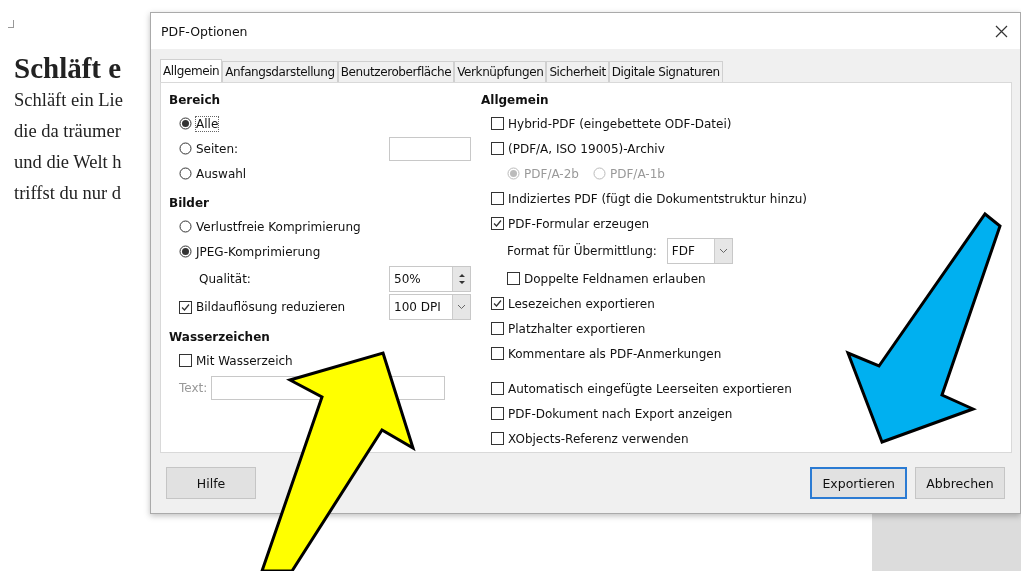 The image size is (1021, 571). What do you see at coordinates (582, 251) in the screenshot?
I see `field-label: Format für Übermittlung:` at bounding box center [582, 251].